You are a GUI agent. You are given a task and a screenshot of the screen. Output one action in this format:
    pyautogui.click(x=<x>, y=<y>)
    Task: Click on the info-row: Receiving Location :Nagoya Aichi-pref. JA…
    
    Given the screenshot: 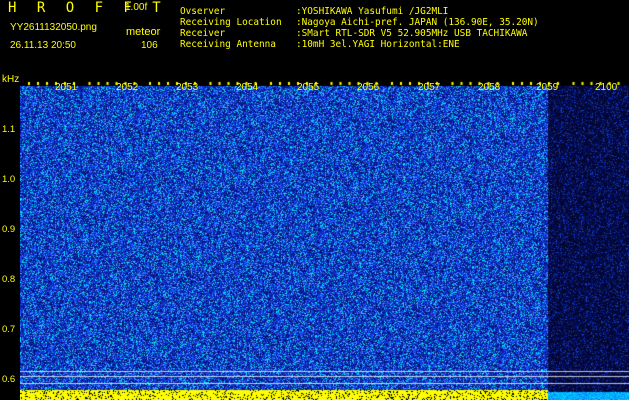 What is the action you would take?
    pyautogui.click(x=359, y=22)
    